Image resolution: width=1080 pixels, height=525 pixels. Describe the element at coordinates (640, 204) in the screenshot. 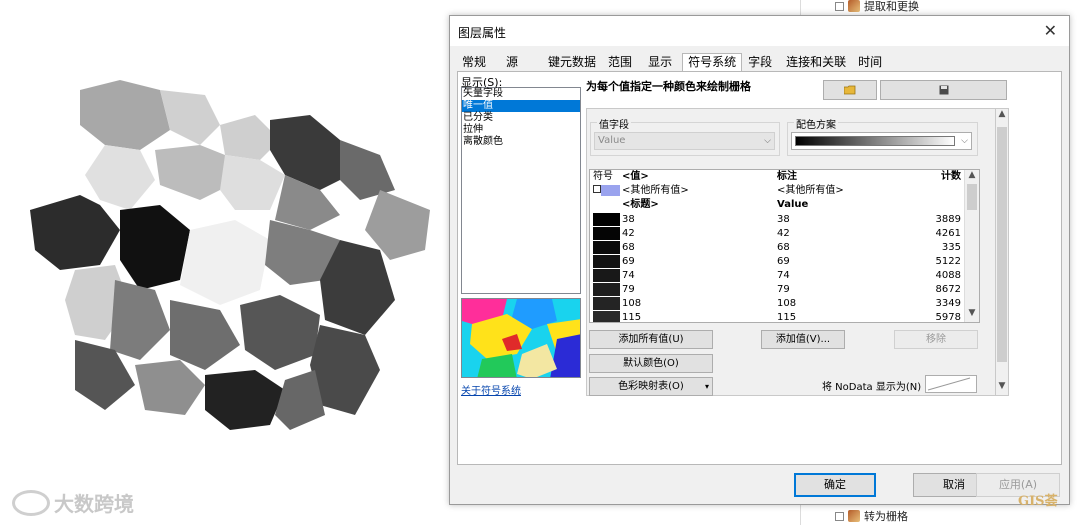

I see `row-value: <标题>` at that location.